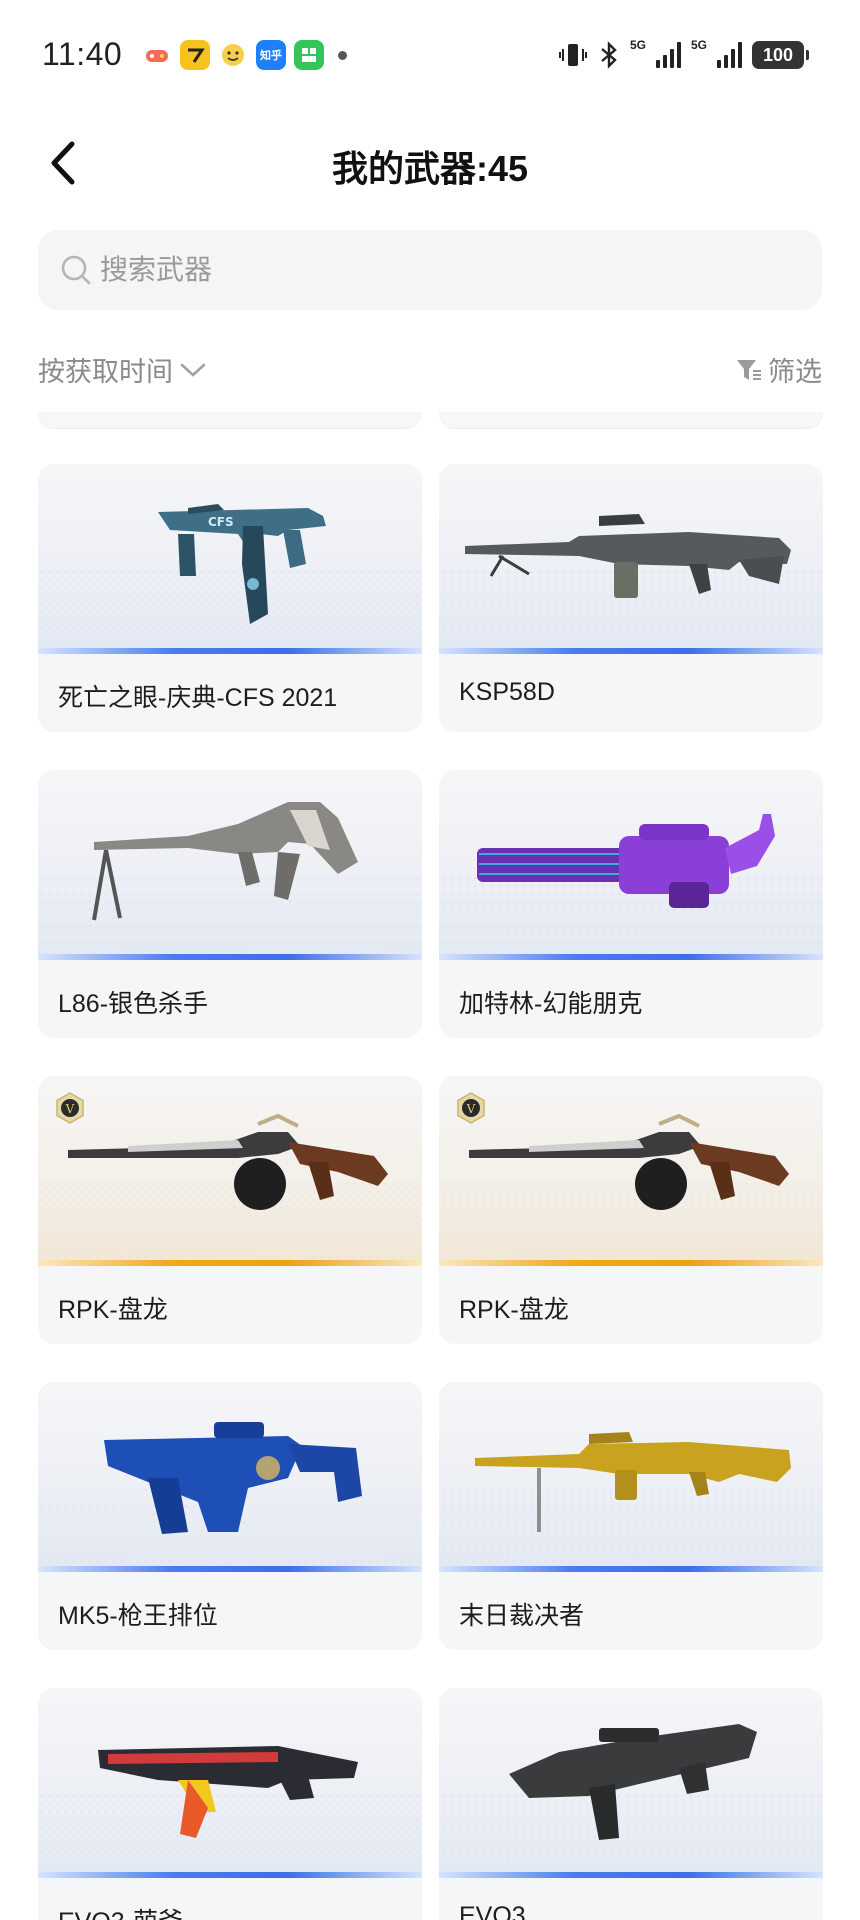 The width and height of the screenshot is (860, 1920). Describe the element at coordinates (683, 54) in the screenshot. I see `system-status: 5G 5G 100` at that location.